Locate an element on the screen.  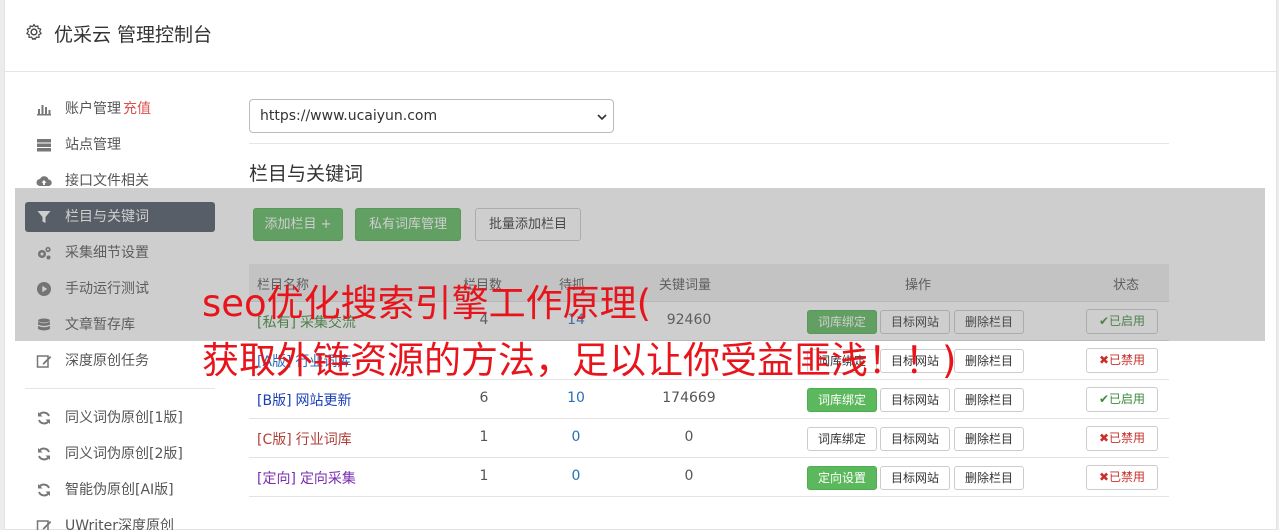
column-name: 定向采集 is located at coordinates (328, 479).